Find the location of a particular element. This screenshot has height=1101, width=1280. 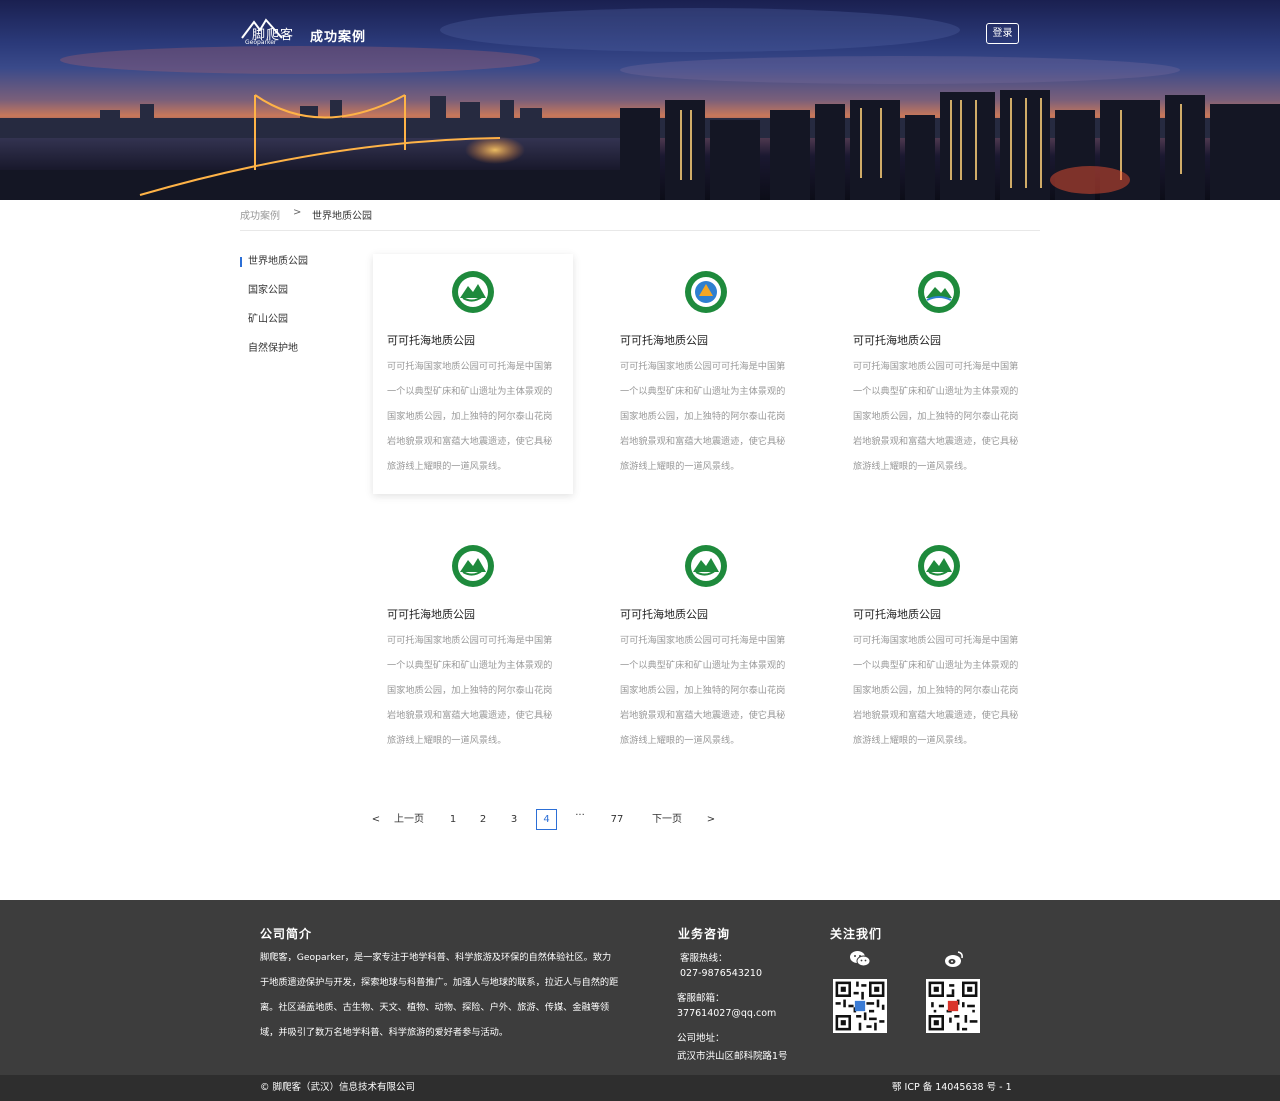

category-sidebar: 世界地质公园 国家公园 矿山公园 自然保护地 is located at coordinates (295, 308).